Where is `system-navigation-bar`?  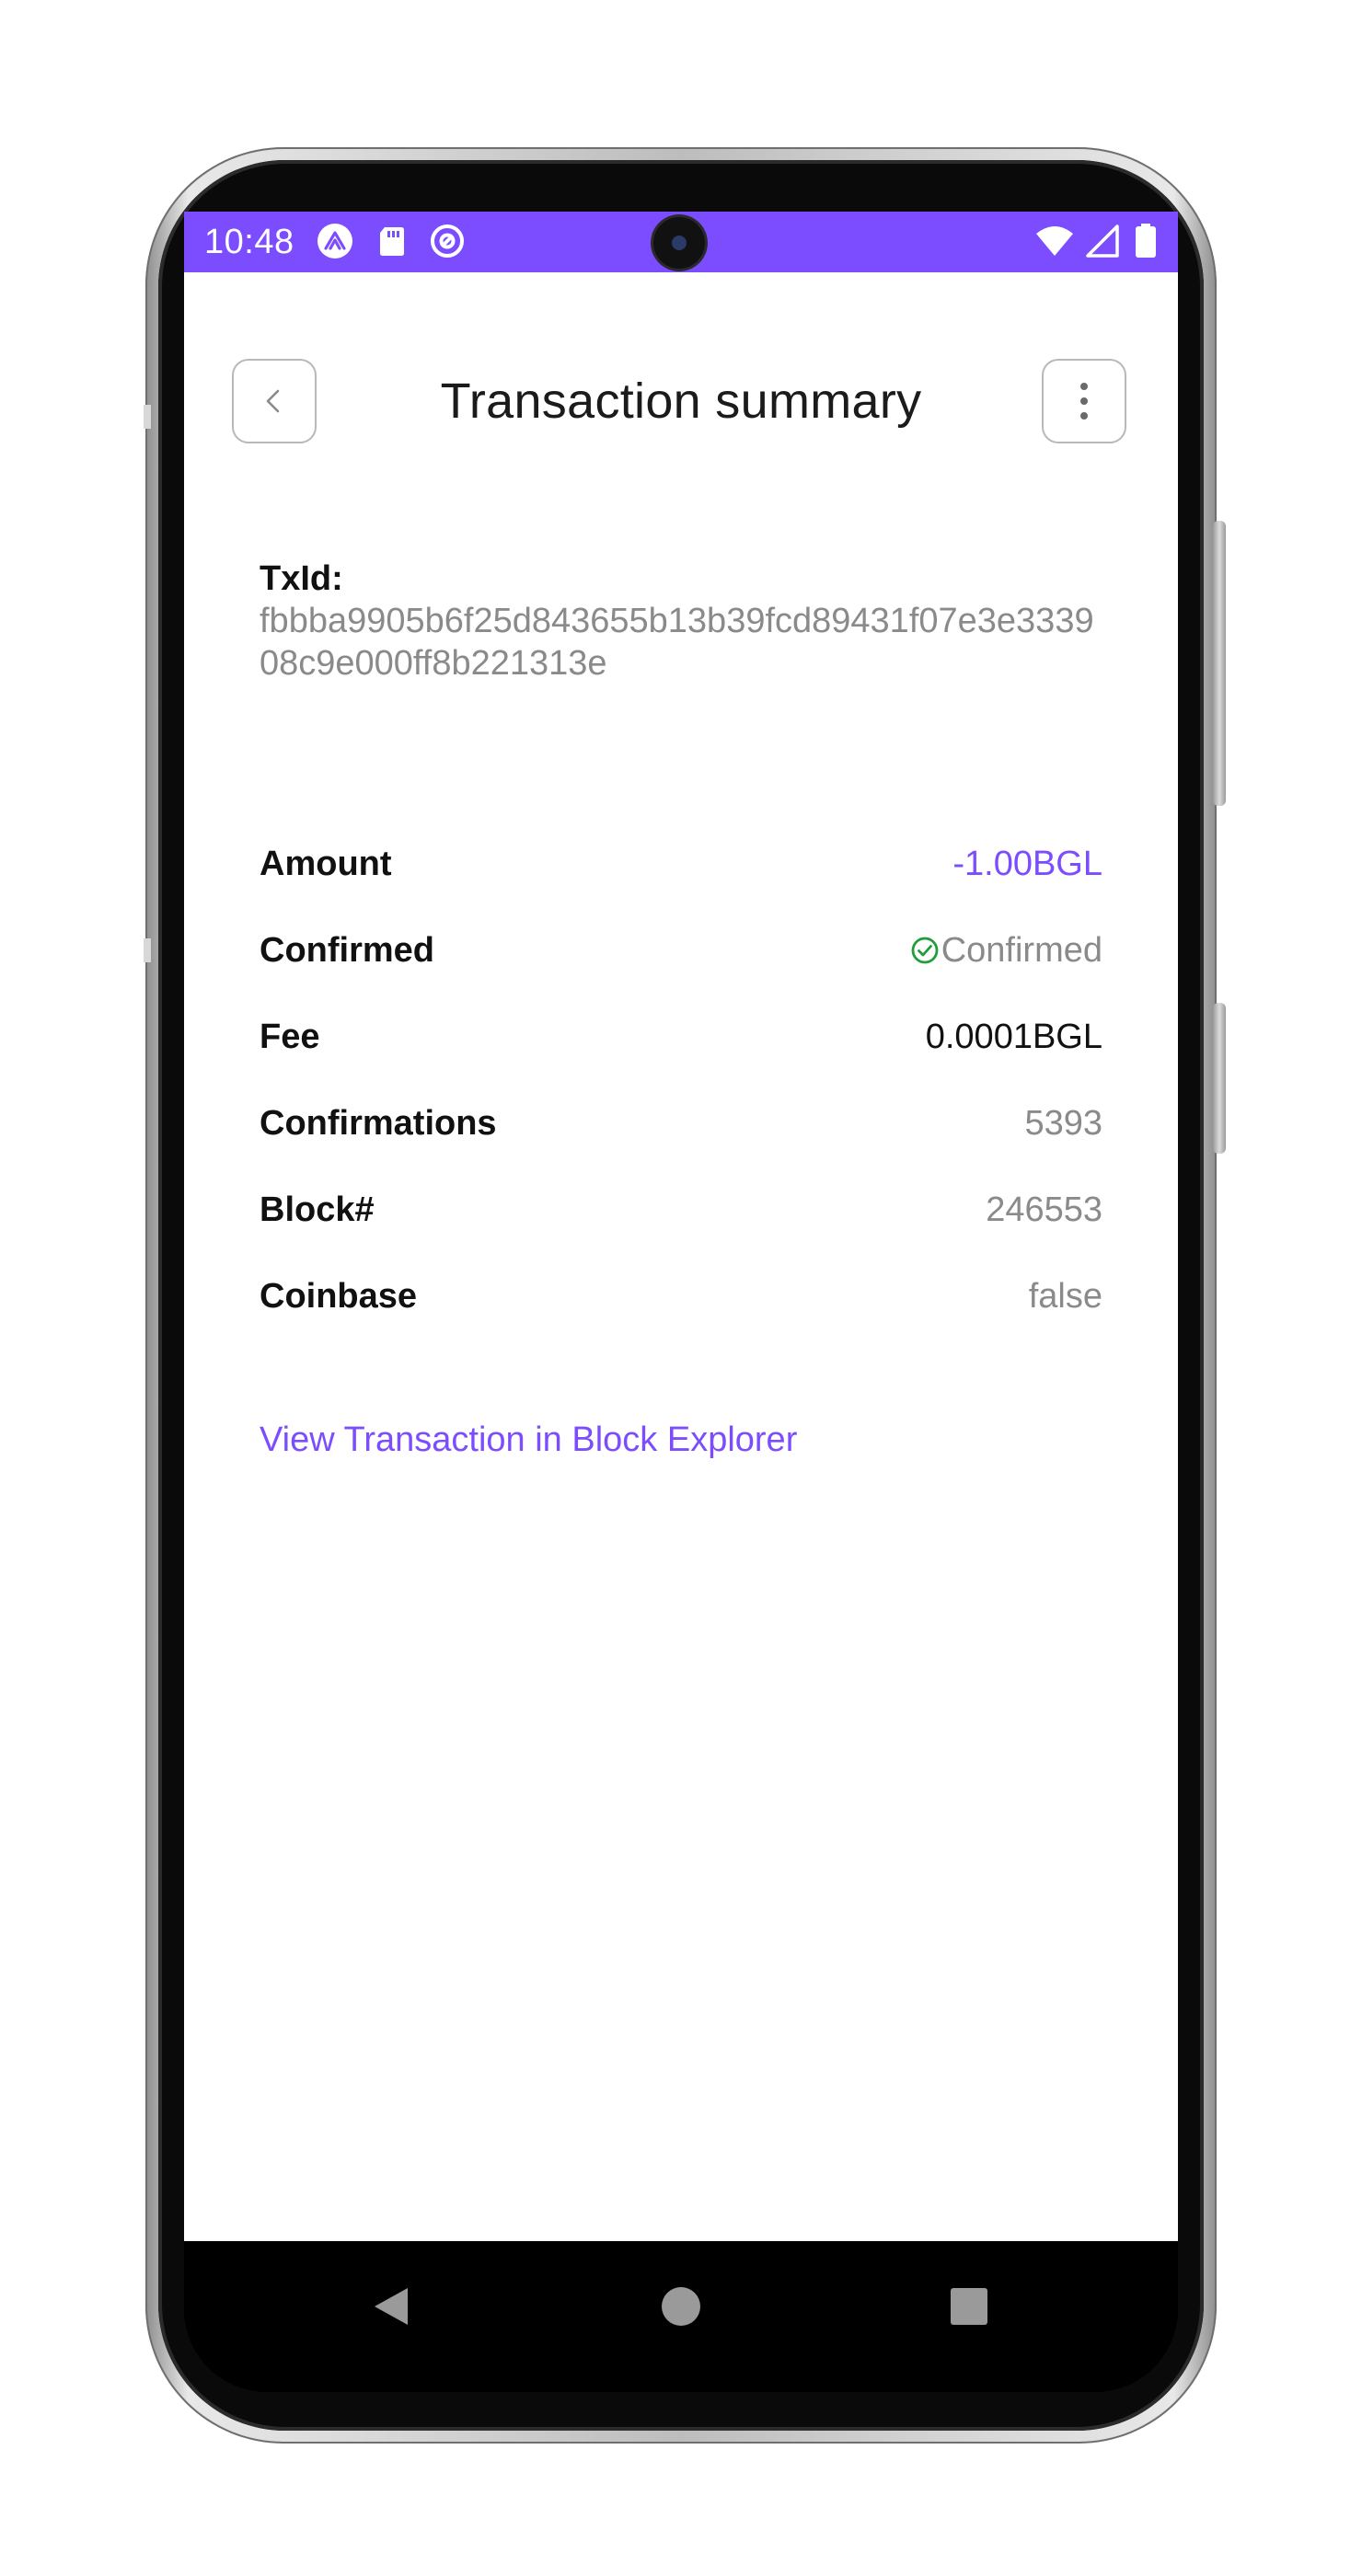
system-navigation-bar is located at coordinates (681, 2316).